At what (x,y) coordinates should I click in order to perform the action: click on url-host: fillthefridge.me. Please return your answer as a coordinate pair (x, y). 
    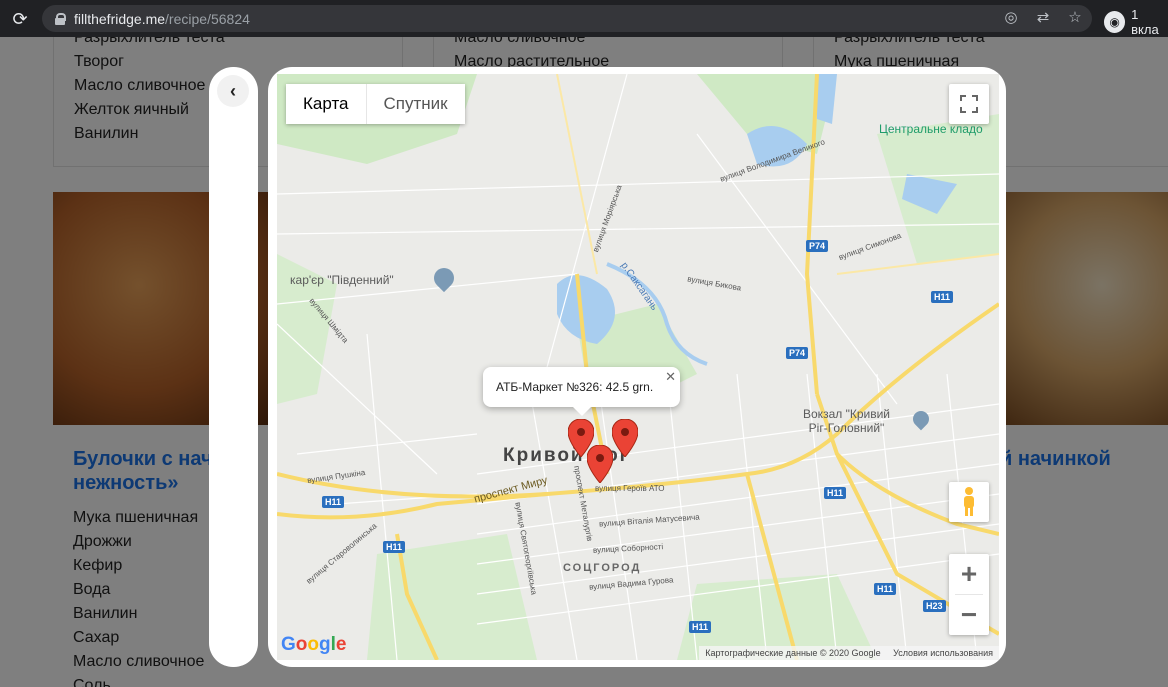
    Looking at the image, I should click on (120, 18).